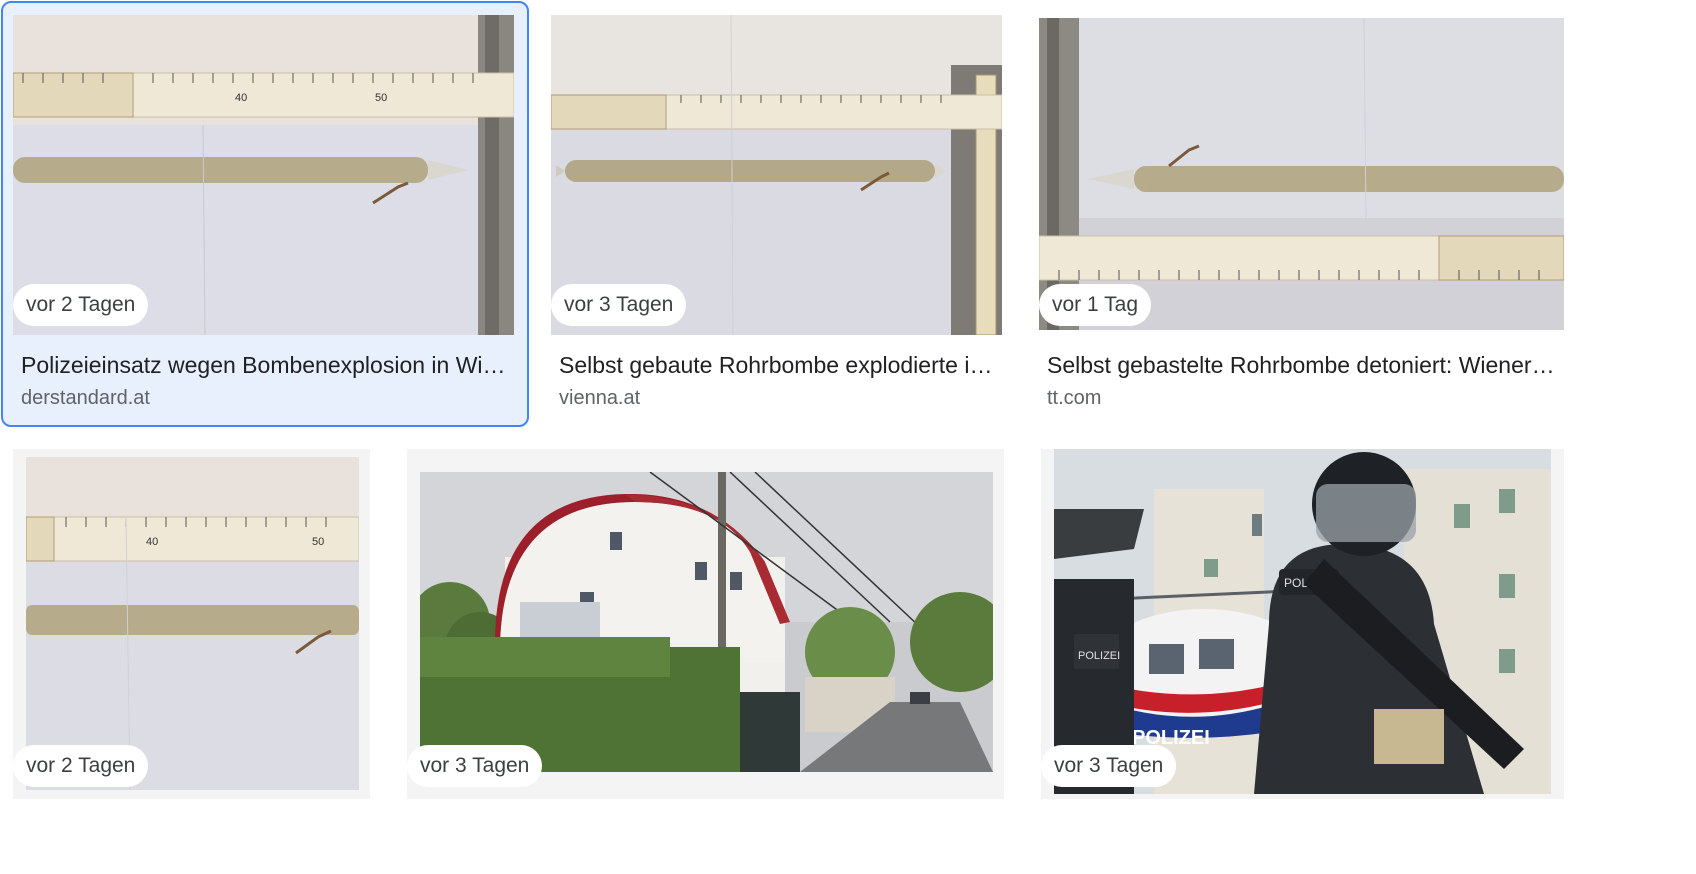 This screenshot has width=1696, height=874. What do you see at coordinates (1302, 621) in the screenshot?
I see `result-image-6: POLIZEI POLIZEI POLIZEI` at bounding box center [1302, 621].